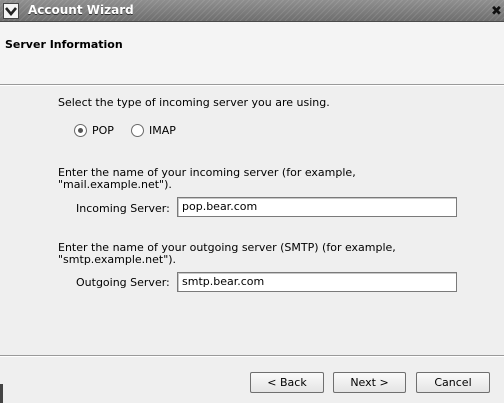 This screenshot has height=403, width=504. I want to click on title-bar: Account Wizard ✖, so click(252, 11).